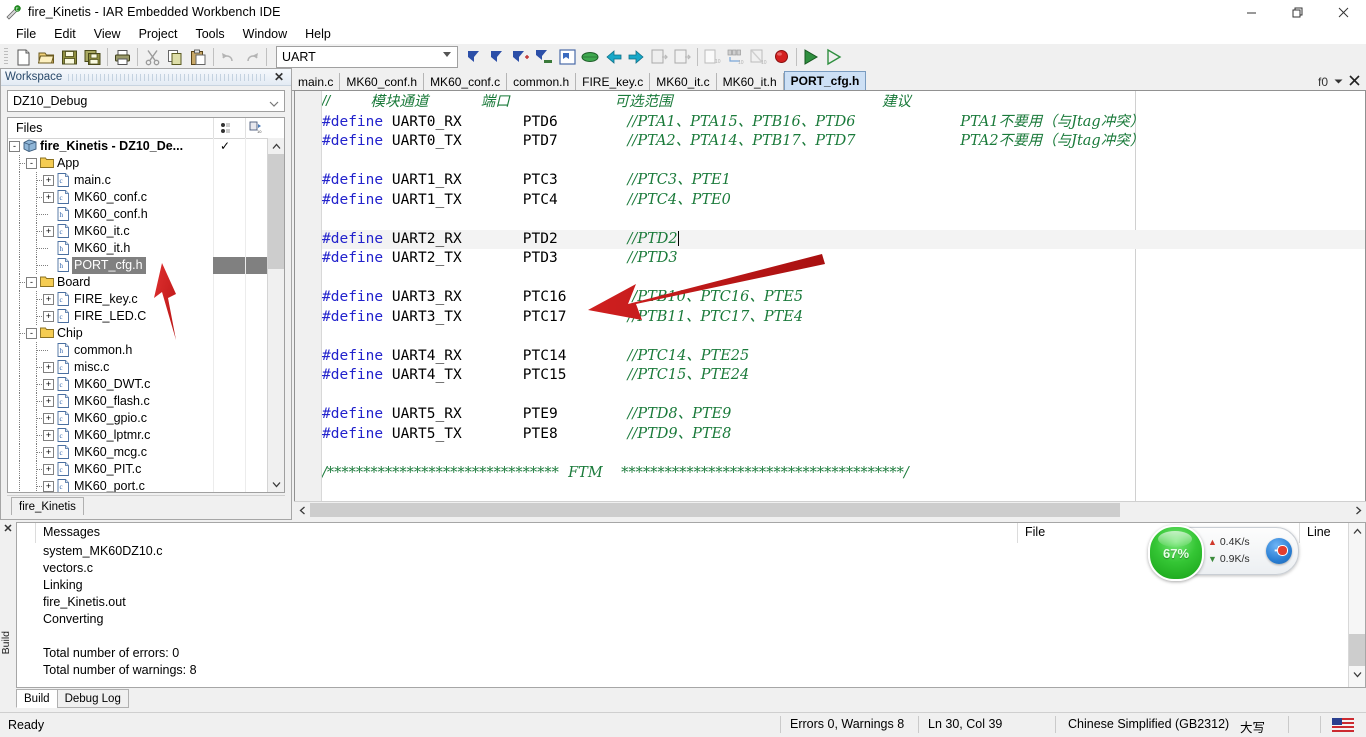 The image size is (1366, 737). Describe the element at coordinates (1356, 605) in the screenshot. I see `build-vertical-scrollbar` at that location.